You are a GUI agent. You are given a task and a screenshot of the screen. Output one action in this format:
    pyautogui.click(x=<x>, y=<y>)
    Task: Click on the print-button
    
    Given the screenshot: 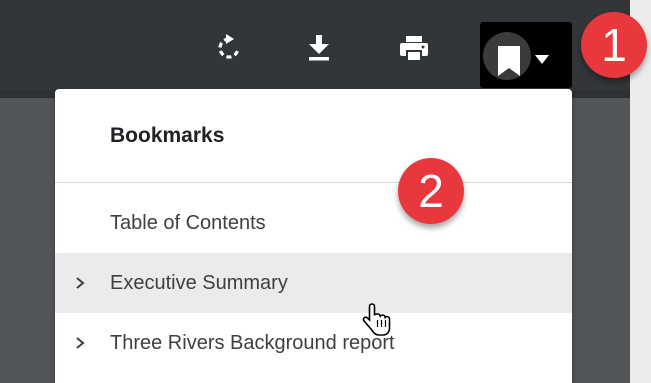 What is the action you would take?
    pyautogui.click(x=414, y=48)
    